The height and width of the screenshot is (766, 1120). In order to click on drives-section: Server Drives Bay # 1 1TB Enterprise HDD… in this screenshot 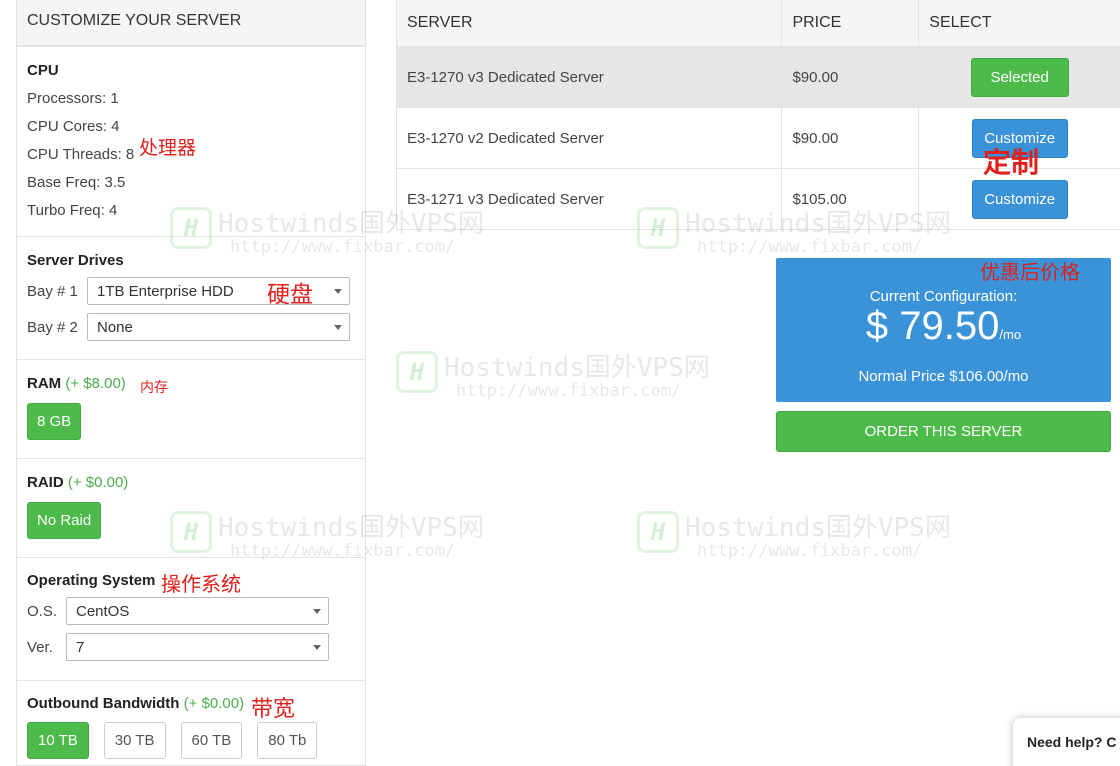, I will do `click(191, 298)`.